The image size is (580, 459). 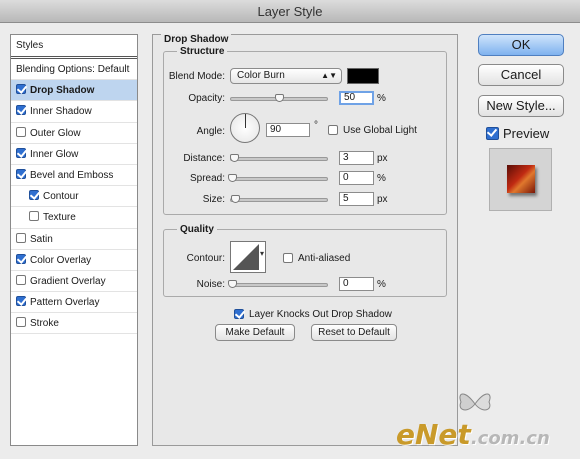 I want to click on sidebar-item-texture: Texture, so click(x=74, y=218).